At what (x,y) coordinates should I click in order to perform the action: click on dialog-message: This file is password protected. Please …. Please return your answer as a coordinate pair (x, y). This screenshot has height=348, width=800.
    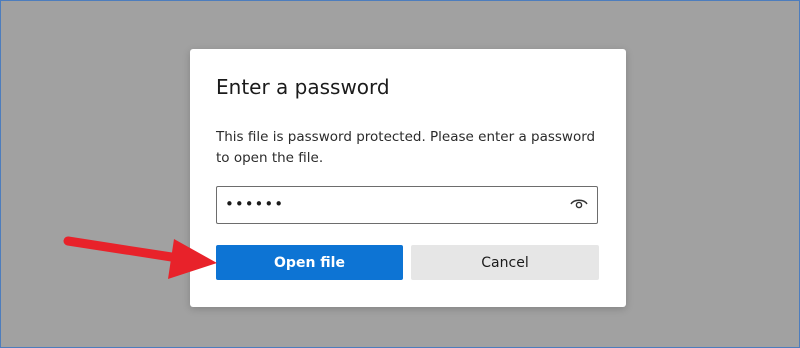
    Looking at the image, I should click on (406, 147).